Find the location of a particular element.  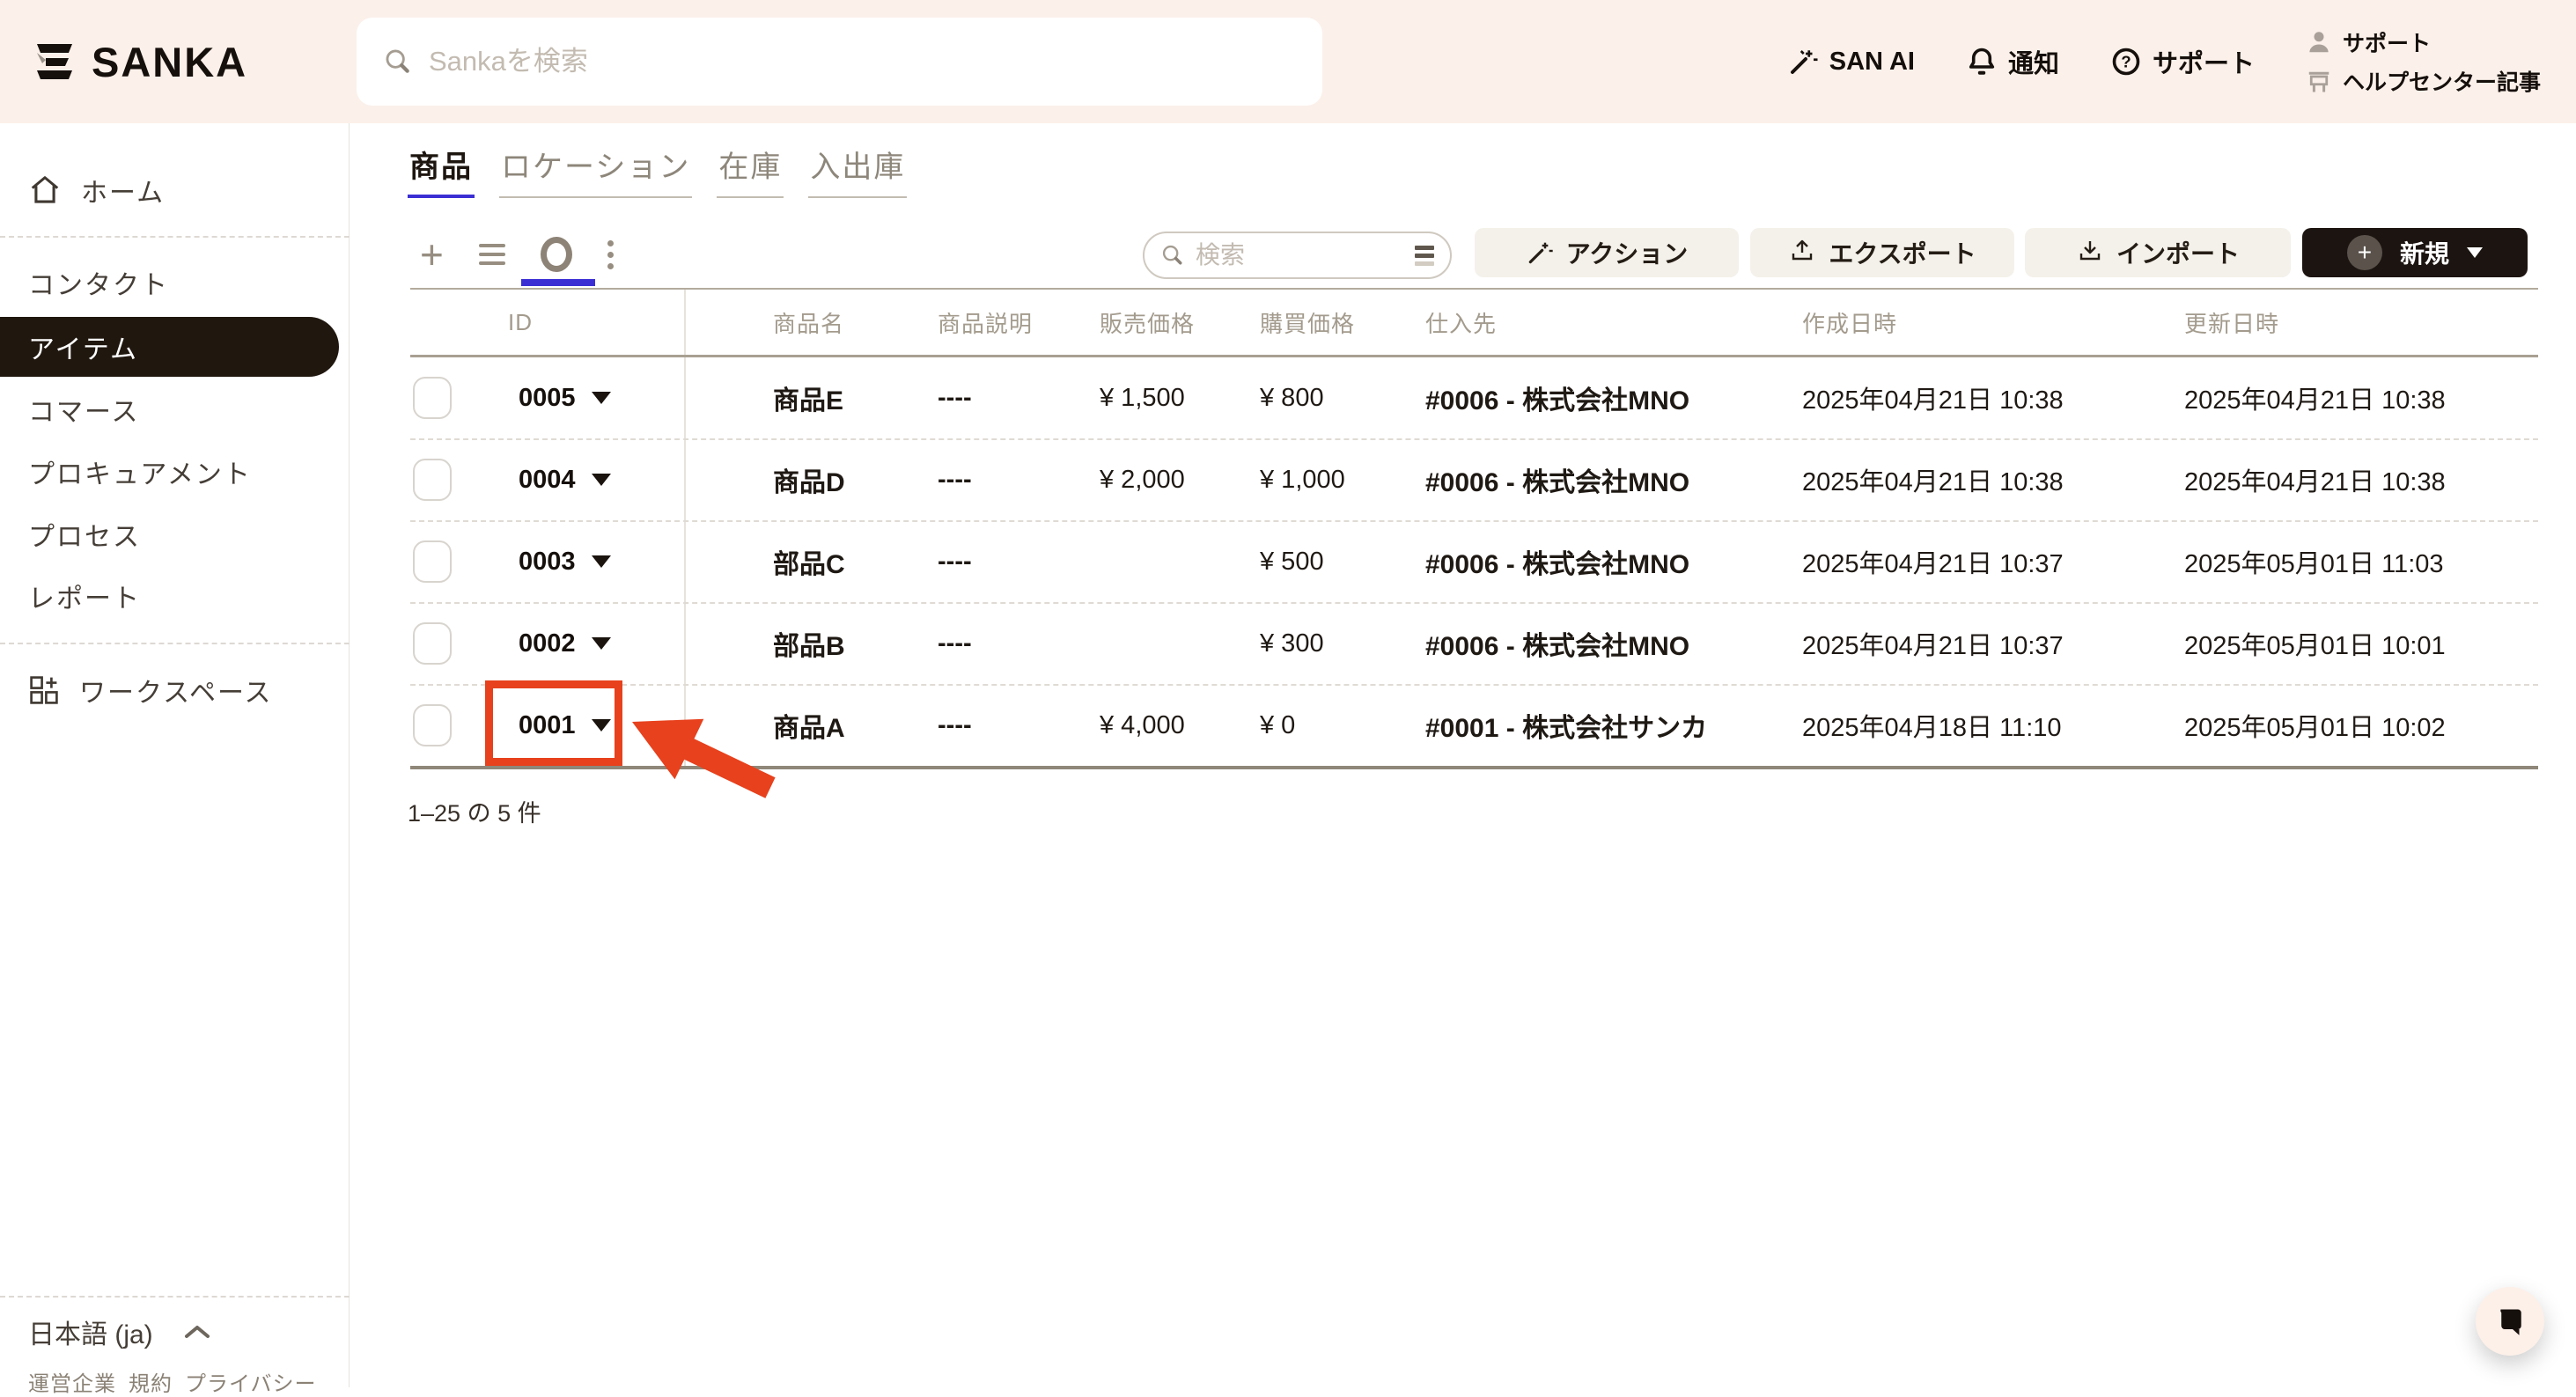

cell-buy: ¥ 800 is located at coordinates (1292, 397).